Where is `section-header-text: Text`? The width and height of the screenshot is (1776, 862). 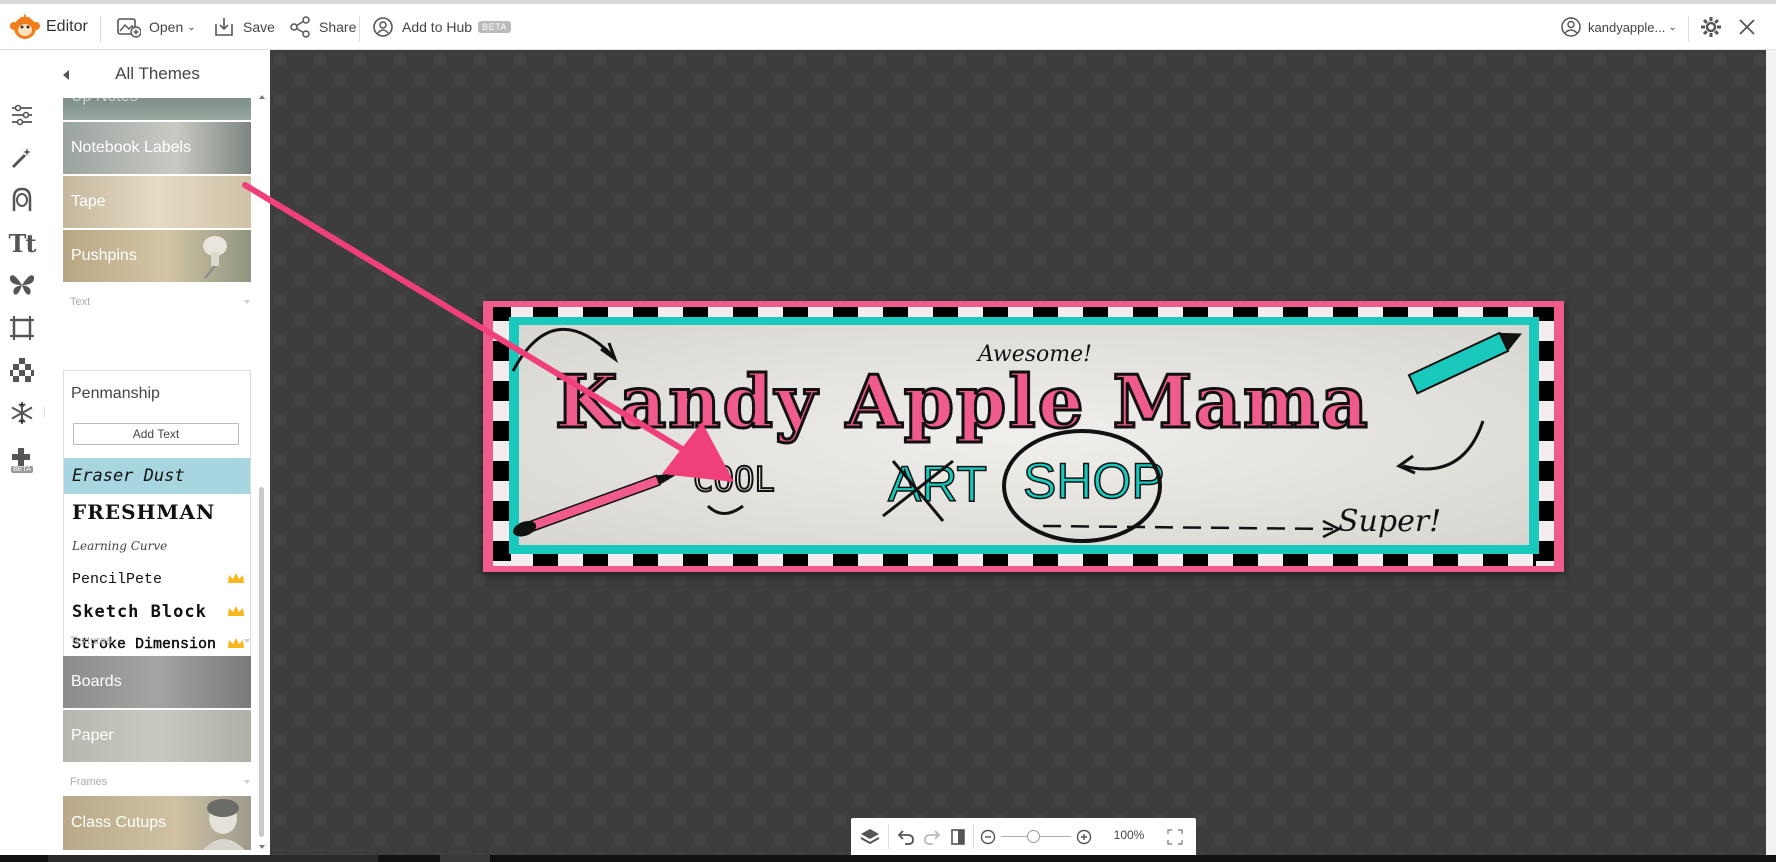 section-header-text: Text is located at coordinates (160, 302).